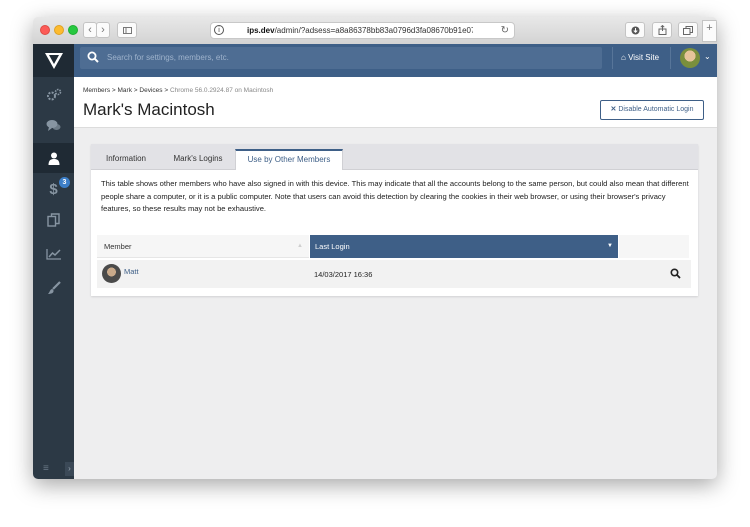  What do you see at coordinates (707, 56) in the screenshot?
I see `chevron-down-icon: ⌄` at bounding box center [707, 56].